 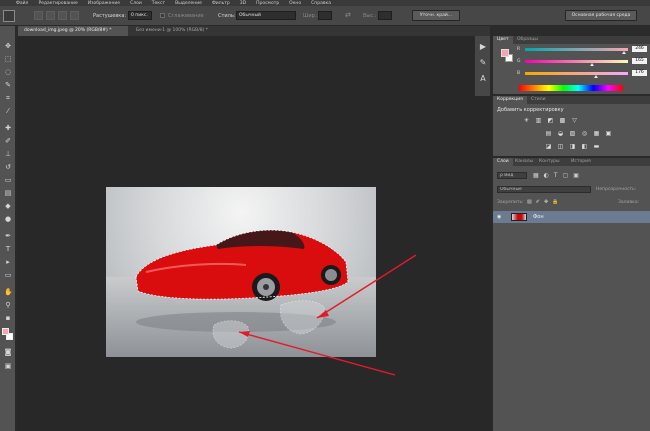 What do you see at coordinates (8, 128) in the screenshot?
I see `healing-brush-tool-icon: ✚` at bounding box center [8, 128].